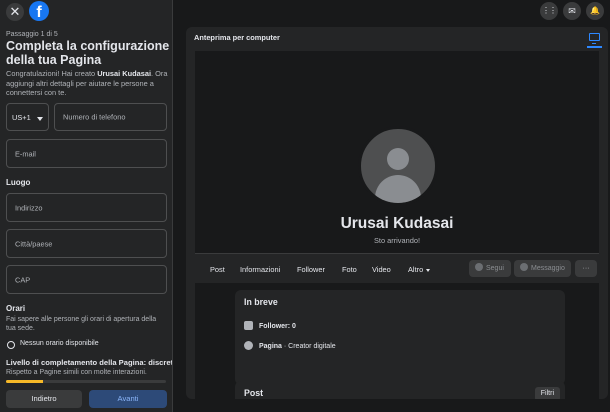 This screenshot has width=610, height=412. Describe the element at coordinates (548, 268) in the screenshot. I see `message-label: Messaggio` at that location.